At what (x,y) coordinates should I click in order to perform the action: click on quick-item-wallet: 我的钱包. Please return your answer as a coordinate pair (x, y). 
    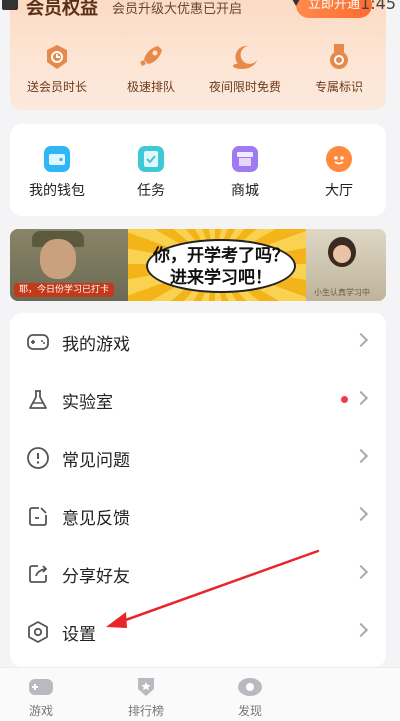
    Looking at the image, I should click on (57, 181).